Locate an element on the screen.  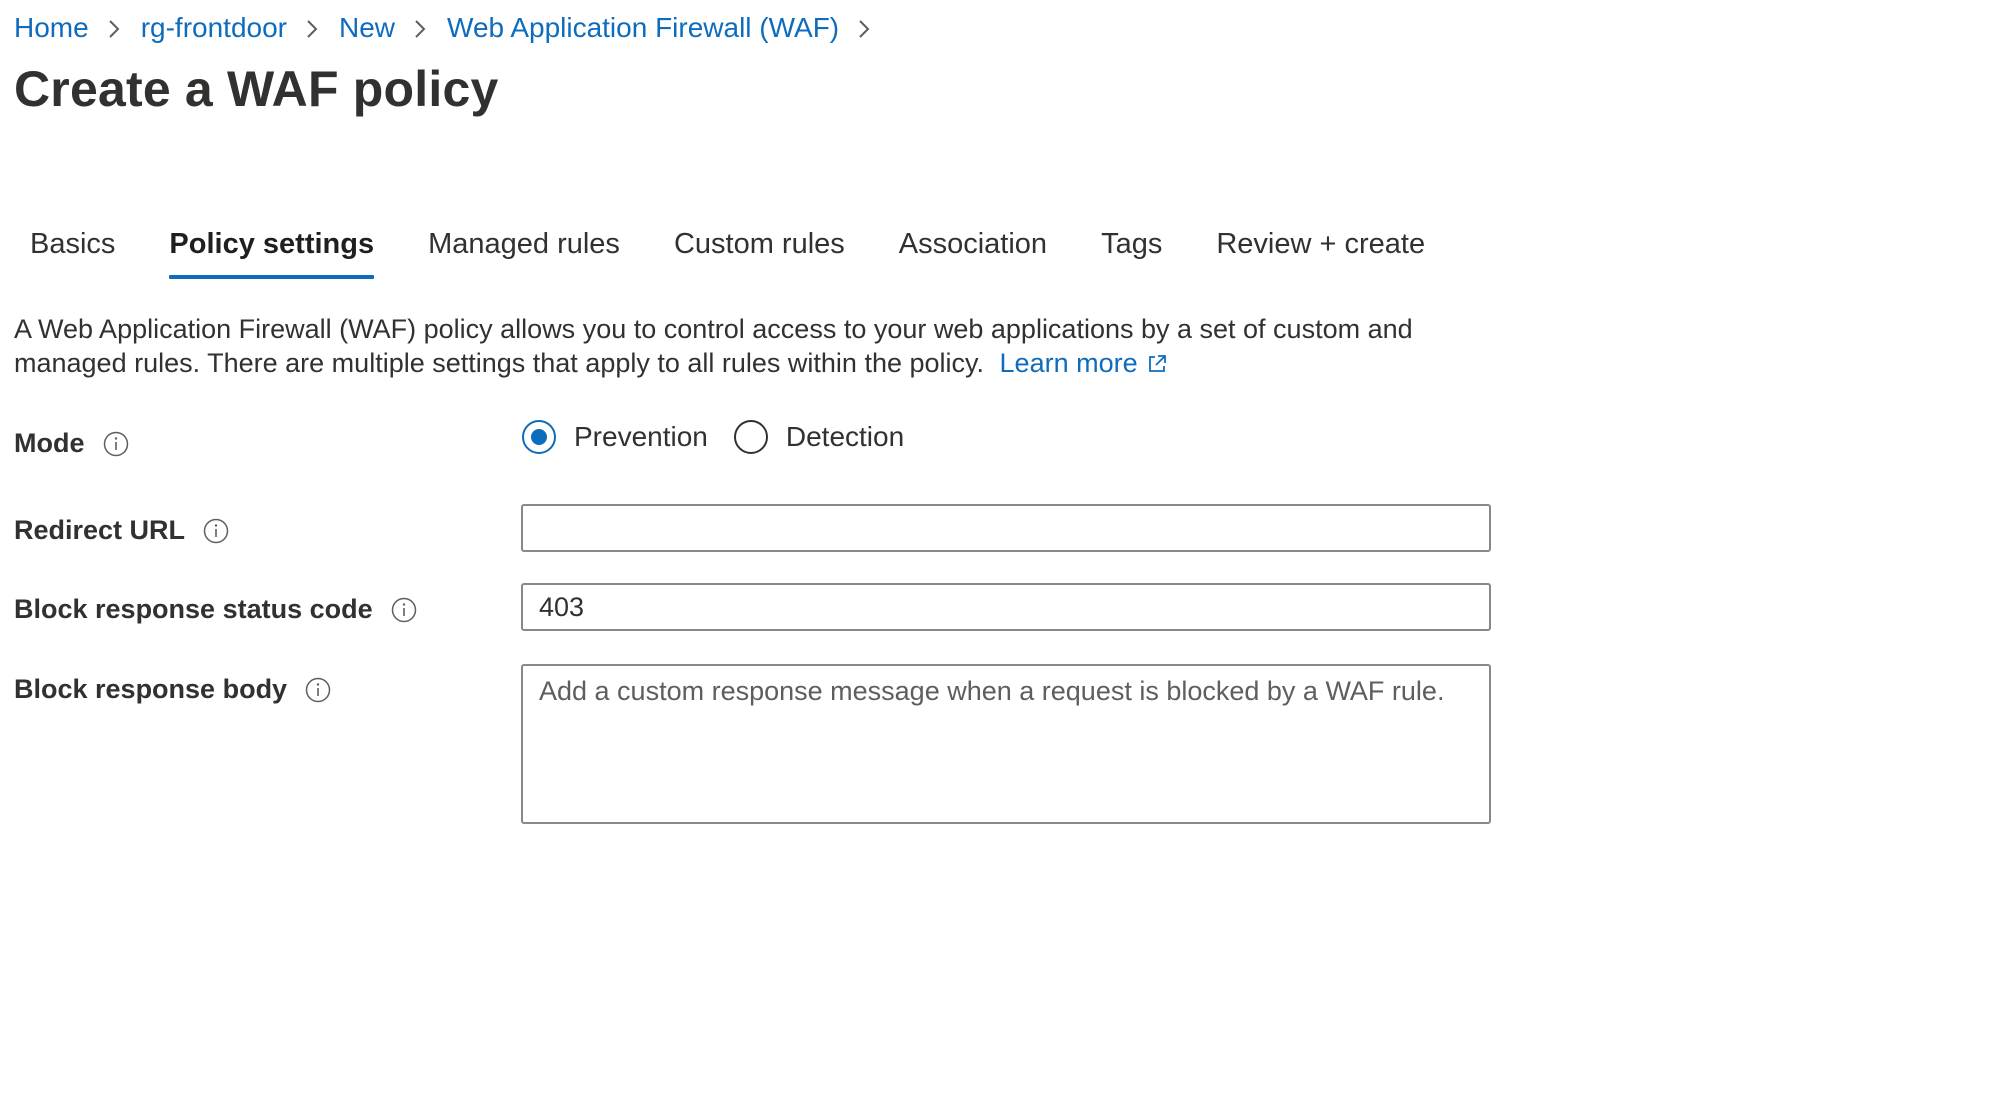
radio-prevention: Prevention is located at coordinates (615, 437).